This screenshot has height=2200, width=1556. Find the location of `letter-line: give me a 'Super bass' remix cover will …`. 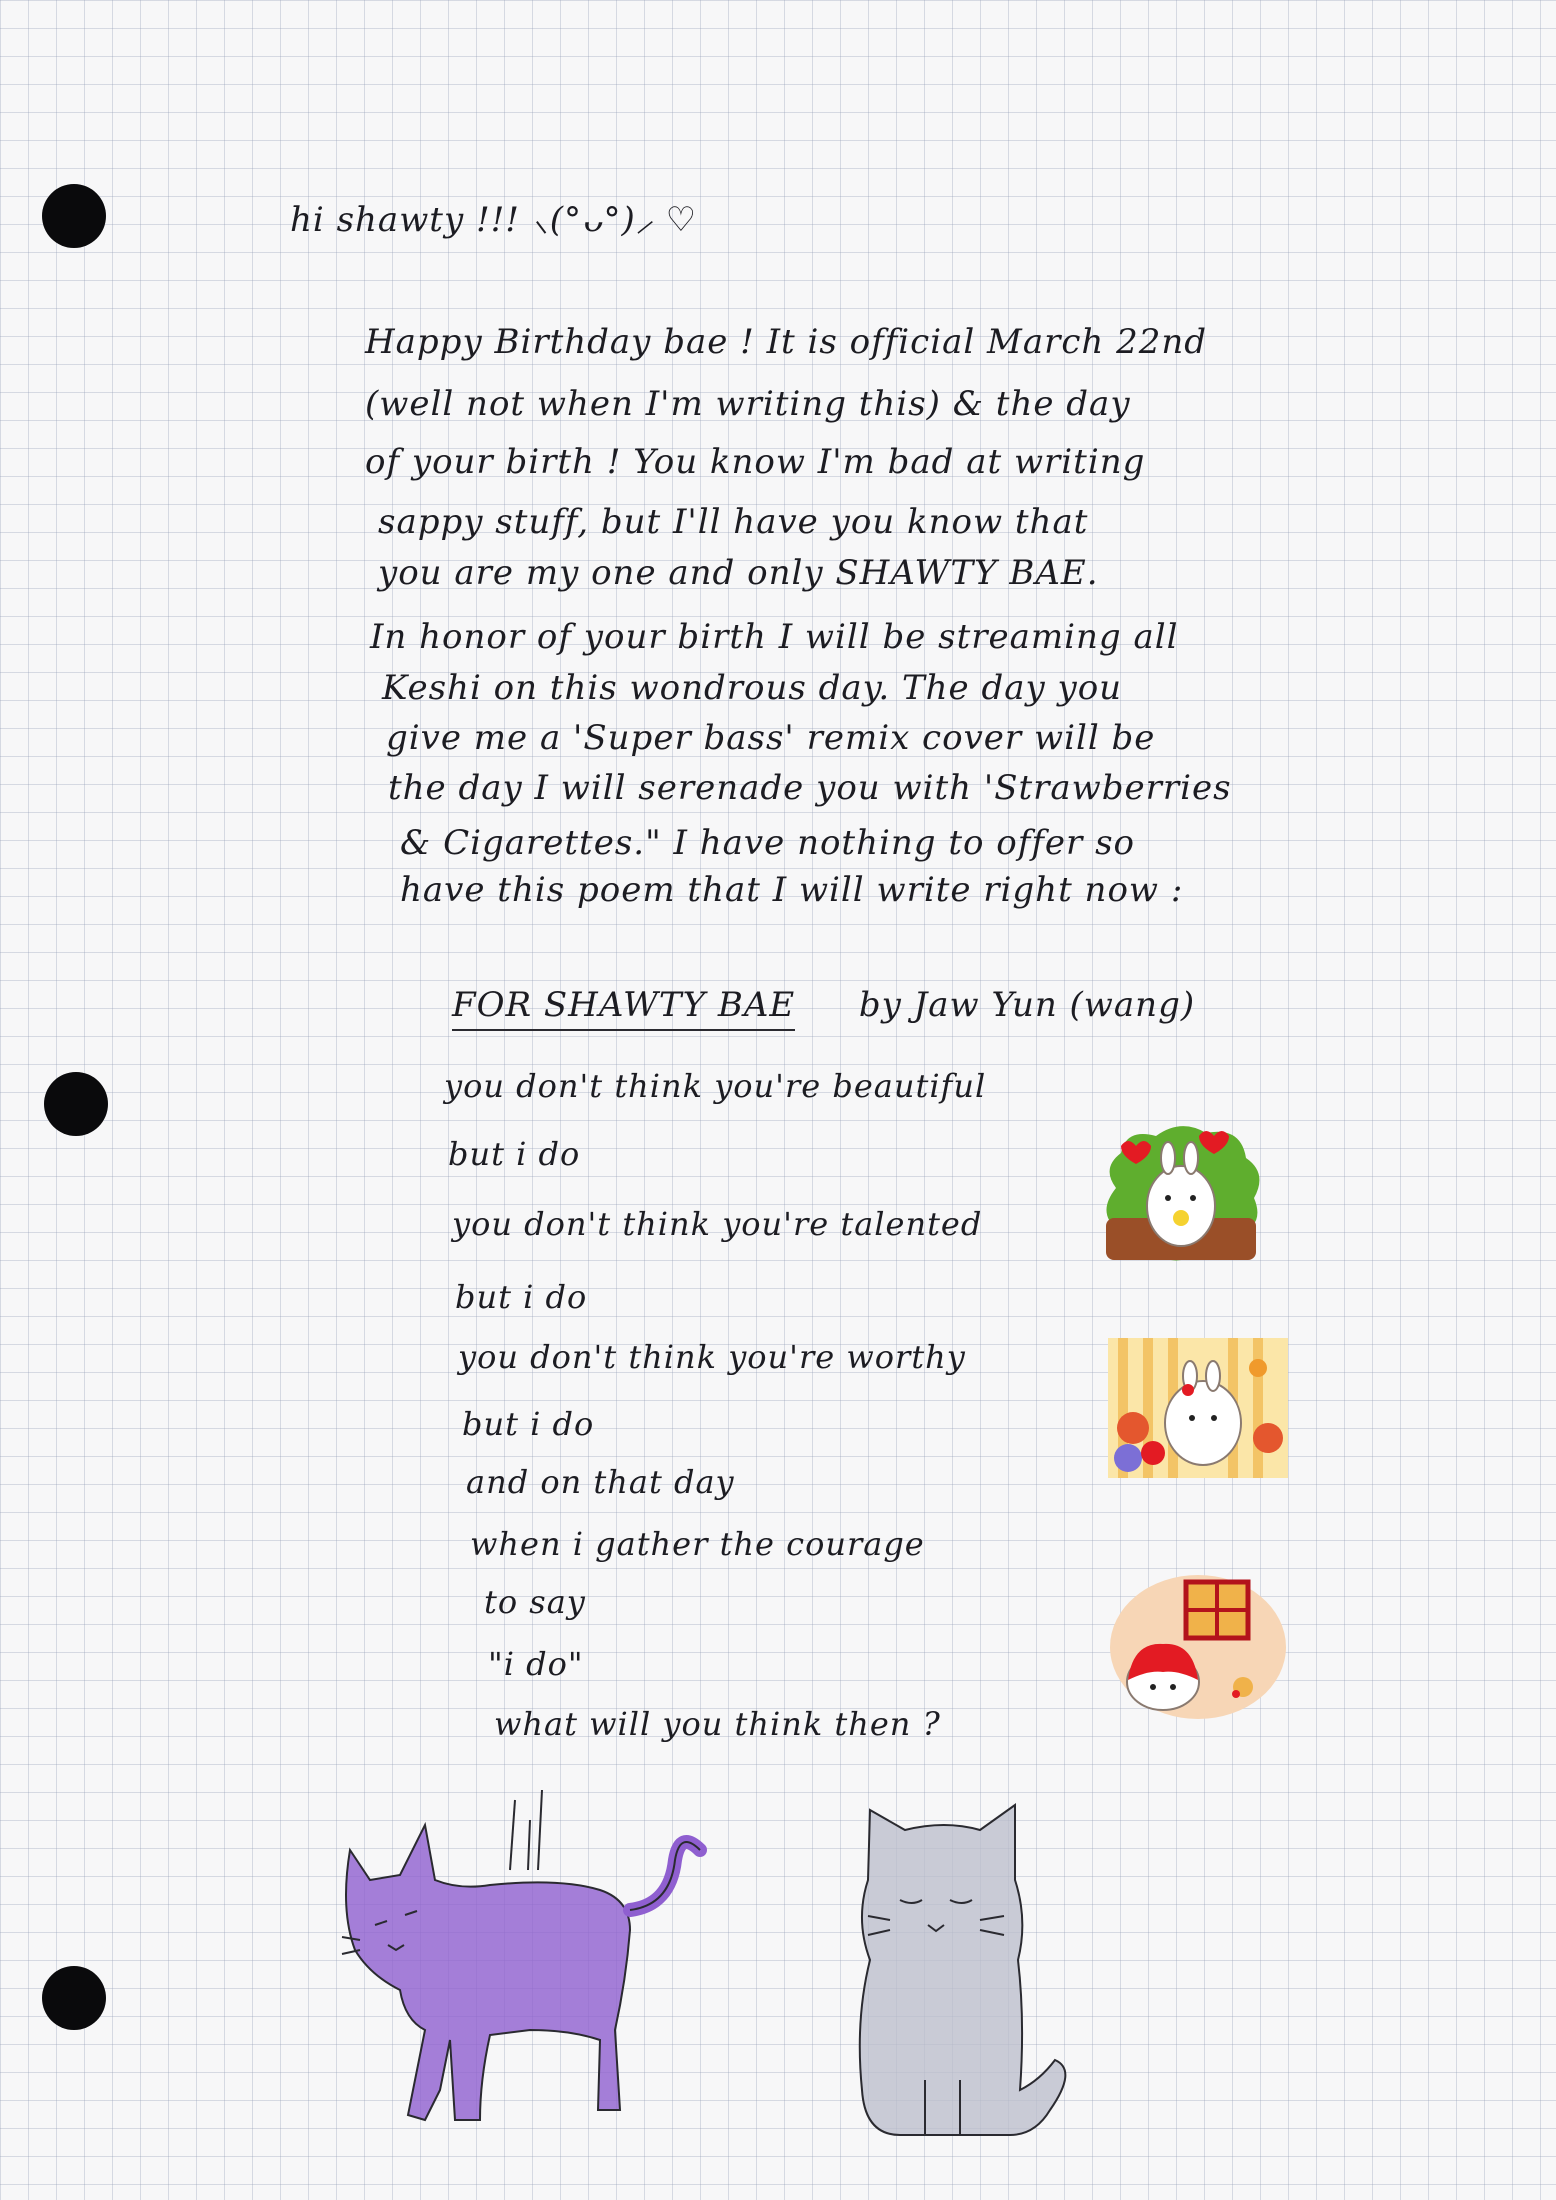

letter-line: give me a 'Super bass' remix cover will … is located at coordinates (771, 738).